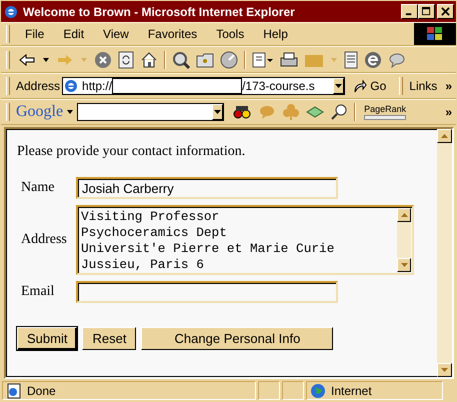 The image size is (457, 402). Describe the element at coordinates (40, 112) in the screenshot. I see `google-logo: Google` at that location.